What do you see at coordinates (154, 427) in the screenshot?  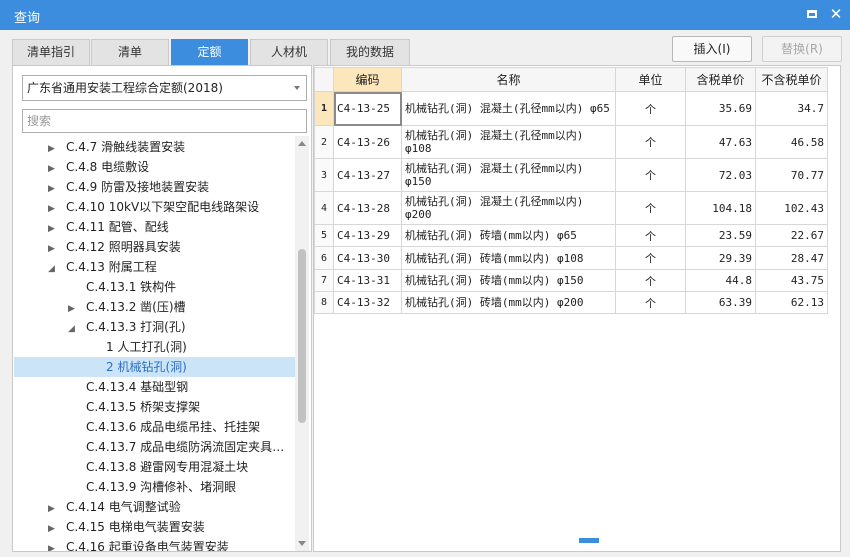 I see `tree-node: C.4.13.6 成品电缆吊挂、托挂架` at bounding box center [154, 427].